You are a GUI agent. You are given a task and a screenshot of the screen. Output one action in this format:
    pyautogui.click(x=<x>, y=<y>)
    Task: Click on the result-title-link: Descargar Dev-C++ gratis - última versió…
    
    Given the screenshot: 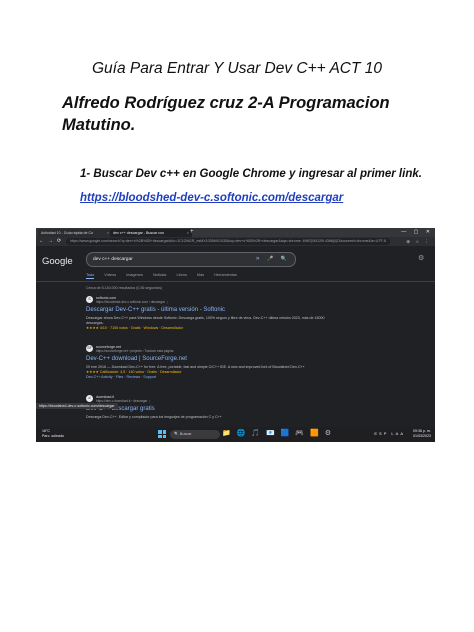 What is the action you would take?
    pyautogui.click(x=155, y=310)
    